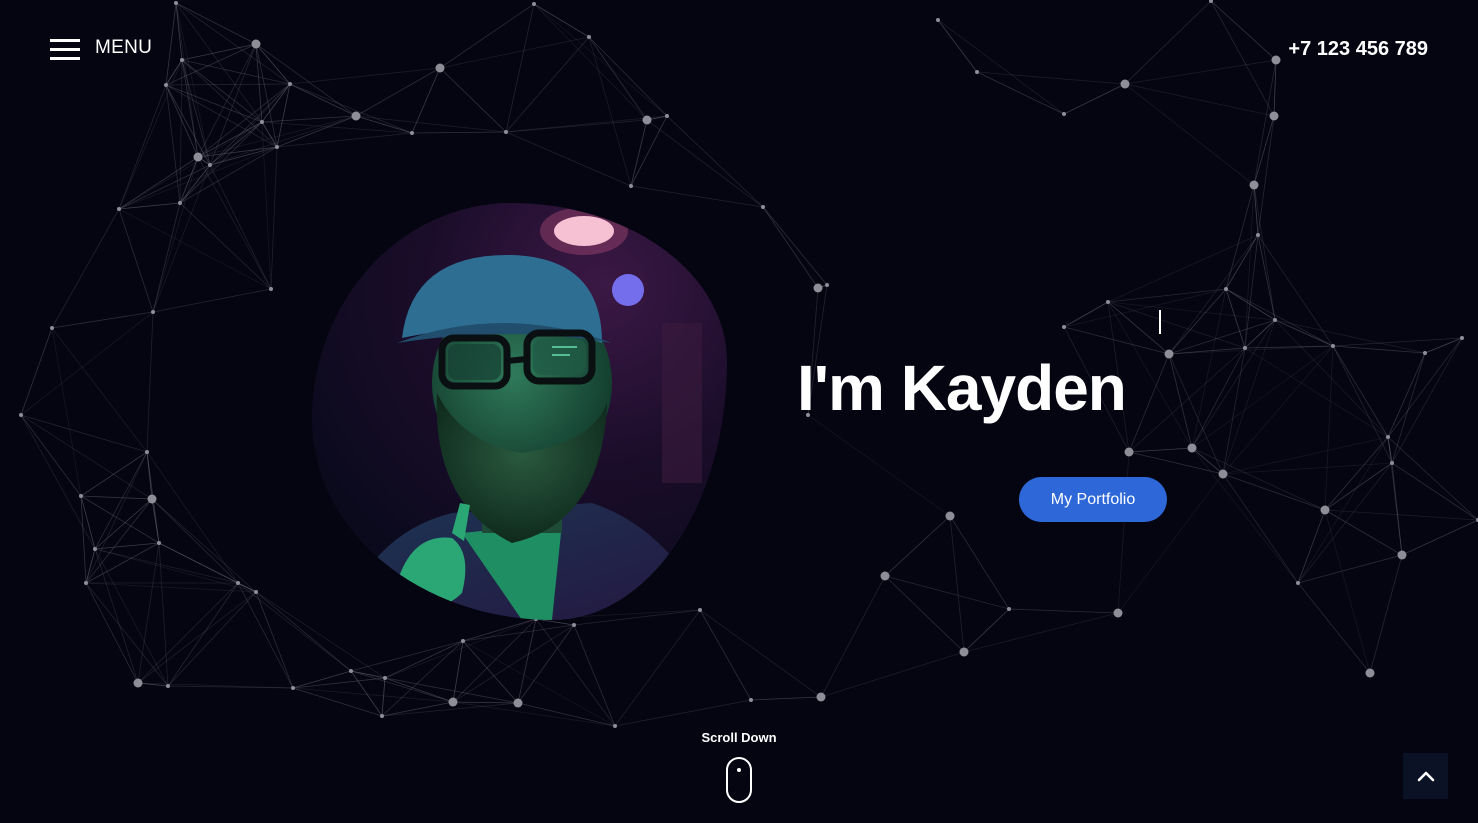  Describe the element at coordinates (1358, 49) in the screenshot. I see `phone-link: +7 123 456 789` at that location.